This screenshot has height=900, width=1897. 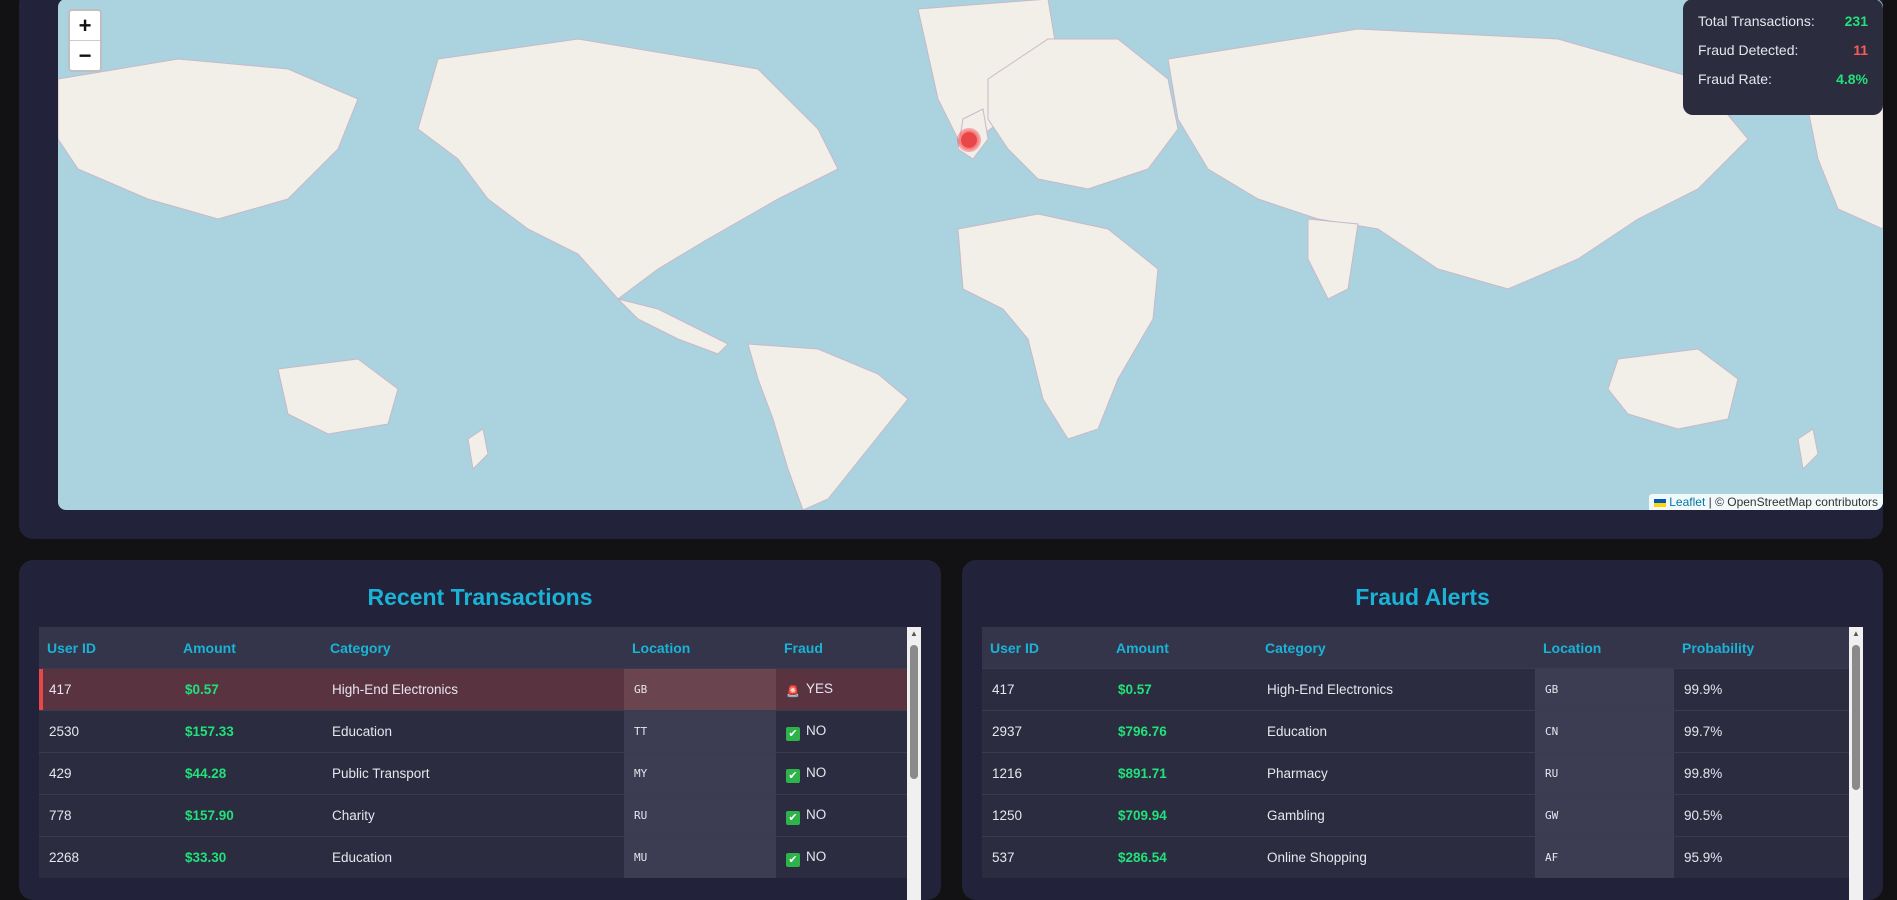 What do you see at coordinates (1182, 857) in the screenshot?
I see `amount-cell: $286.54` at bounding box center [1182, 857].